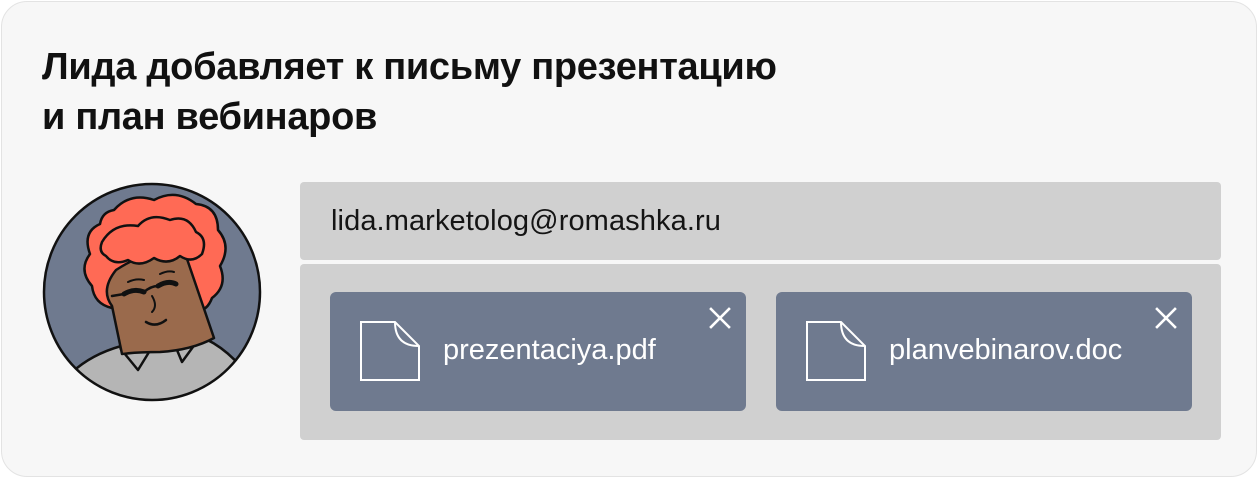 Image resolution: width=1260 pixels, height=480 pixels. I want to click on title-line-1: Лида добавляет к письму презентацию, so click(409, 67).